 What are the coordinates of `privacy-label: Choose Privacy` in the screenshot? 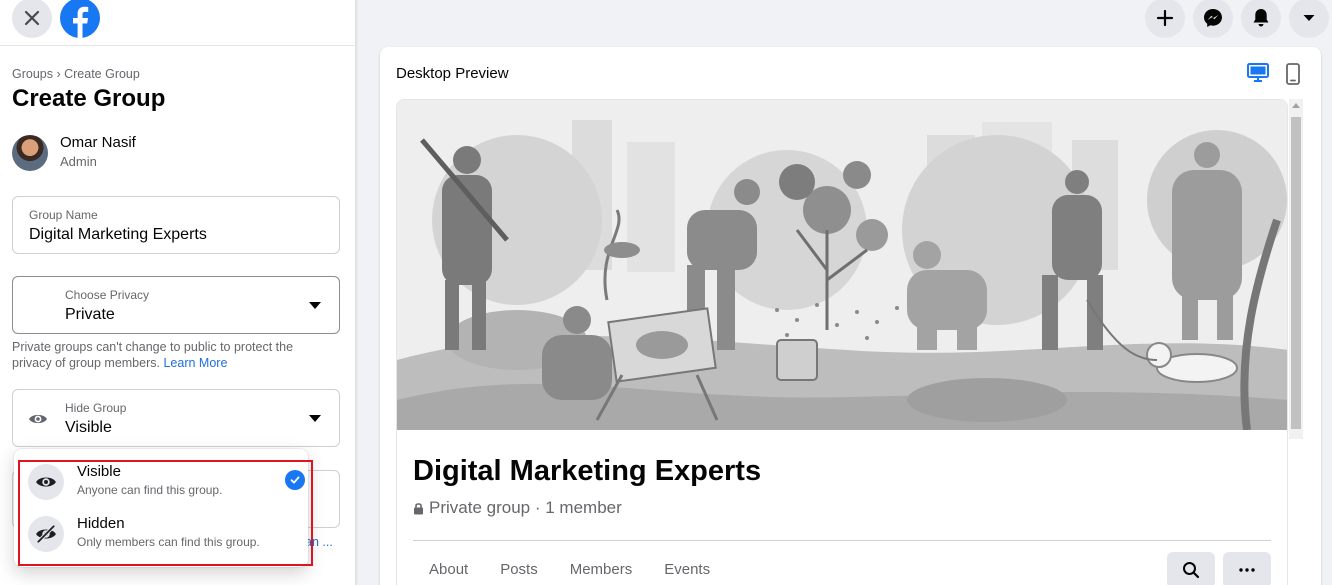 It's located at (107, 295).